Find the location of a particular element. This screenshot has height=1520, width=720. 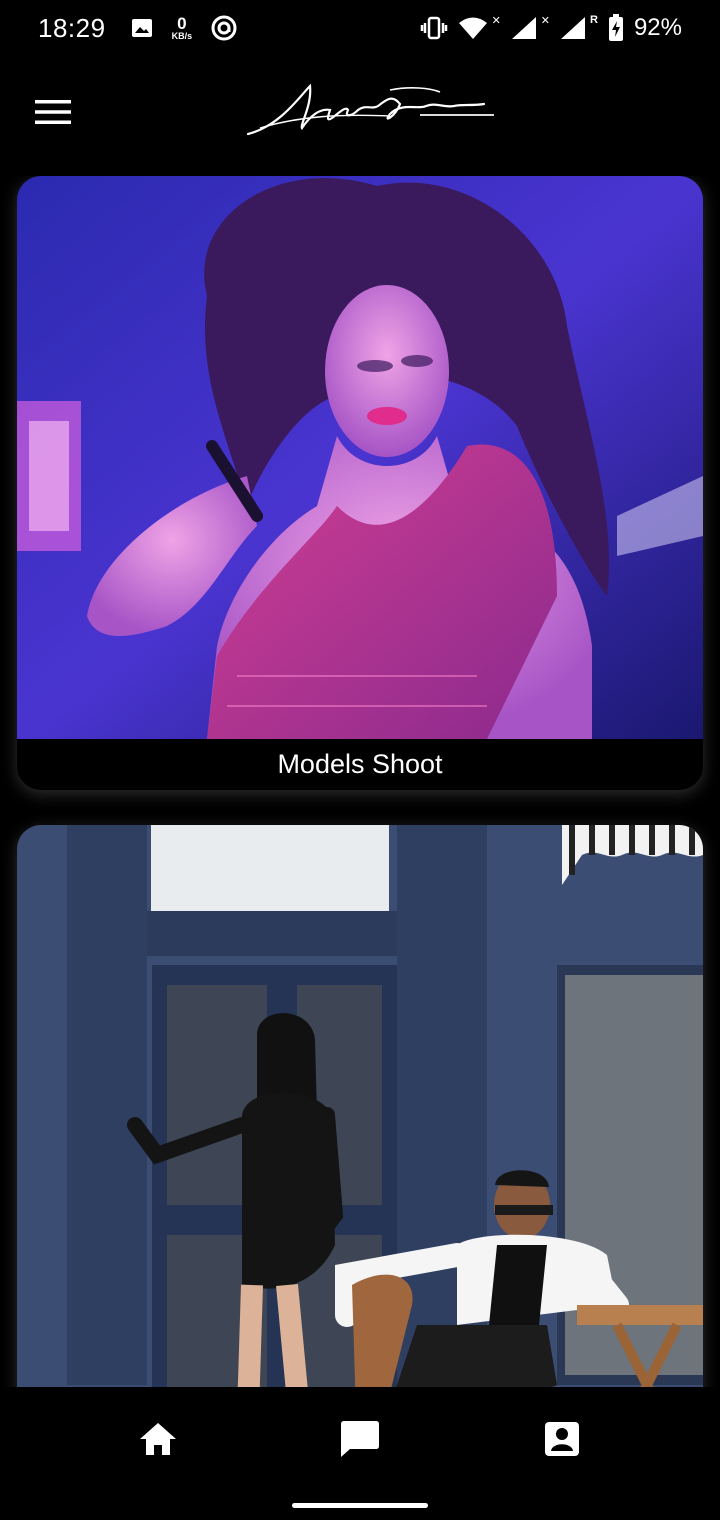

contact-icon is located at coordinates (562, 1439).